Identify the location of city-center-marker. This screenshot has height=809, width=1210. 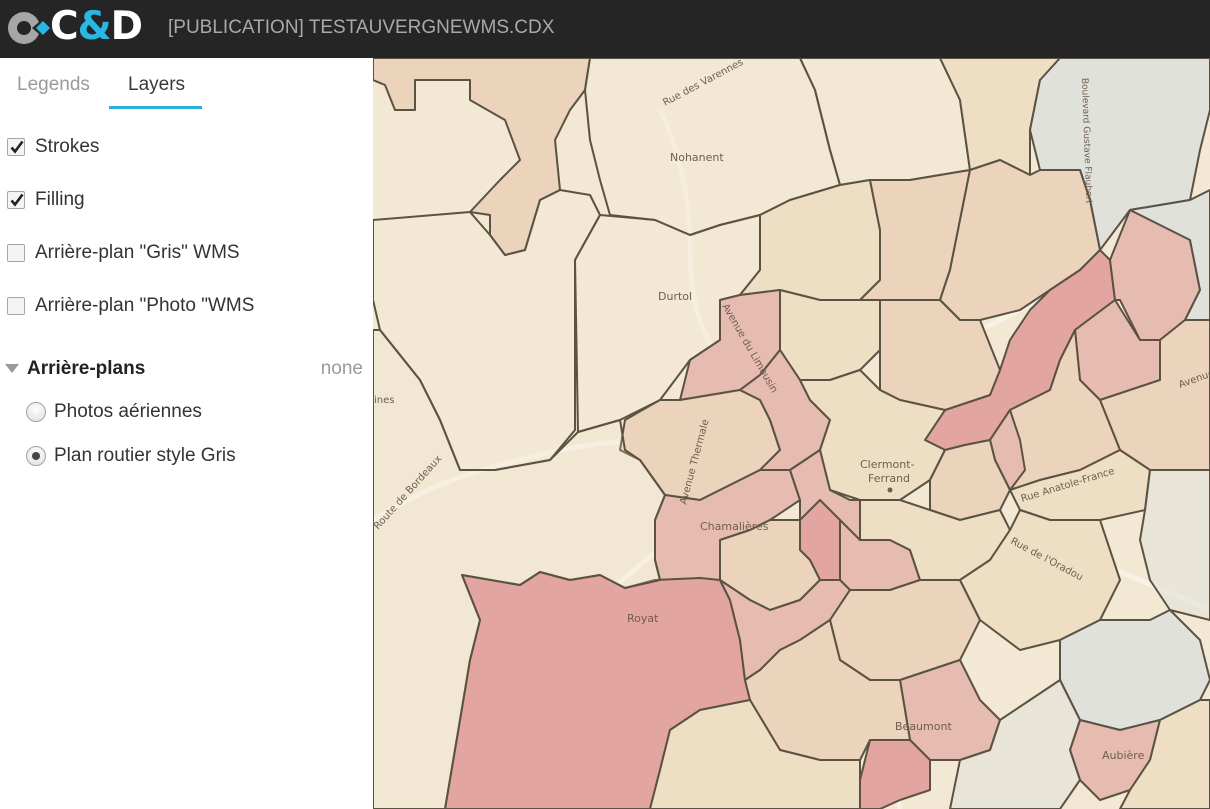
(890, 490).